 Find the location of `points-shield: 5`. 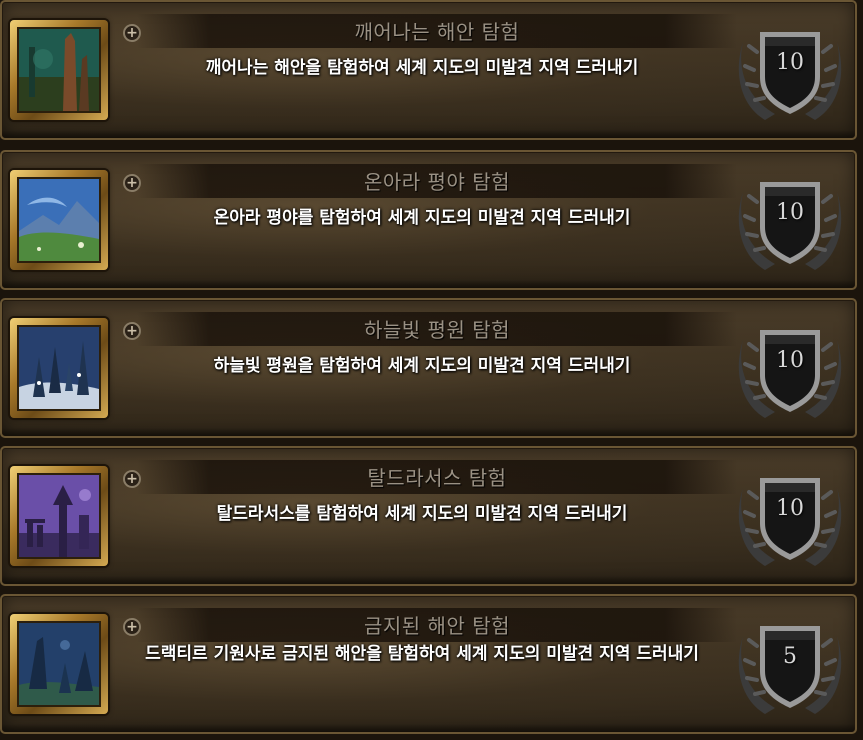

points-shield: 5 is located at coordinates (790, 671).